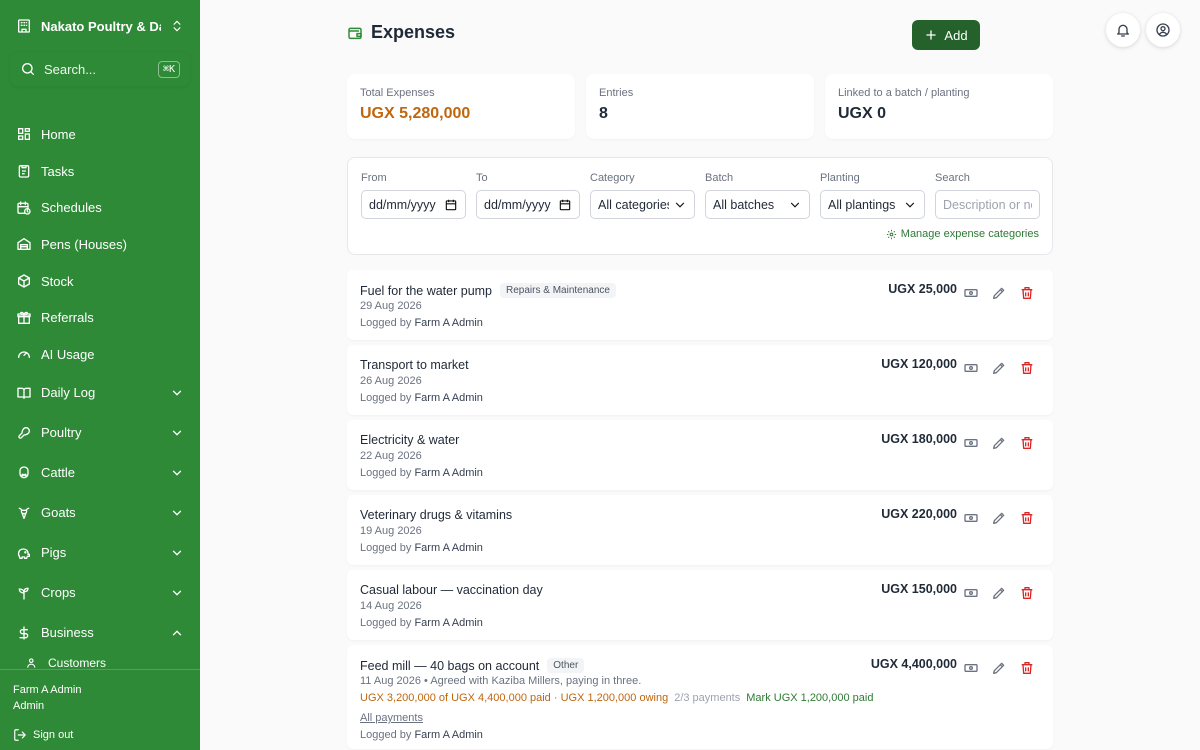  Describe the element at coordinates (633, 204) in the screenshot. I see `select-value: All categories` at that location.